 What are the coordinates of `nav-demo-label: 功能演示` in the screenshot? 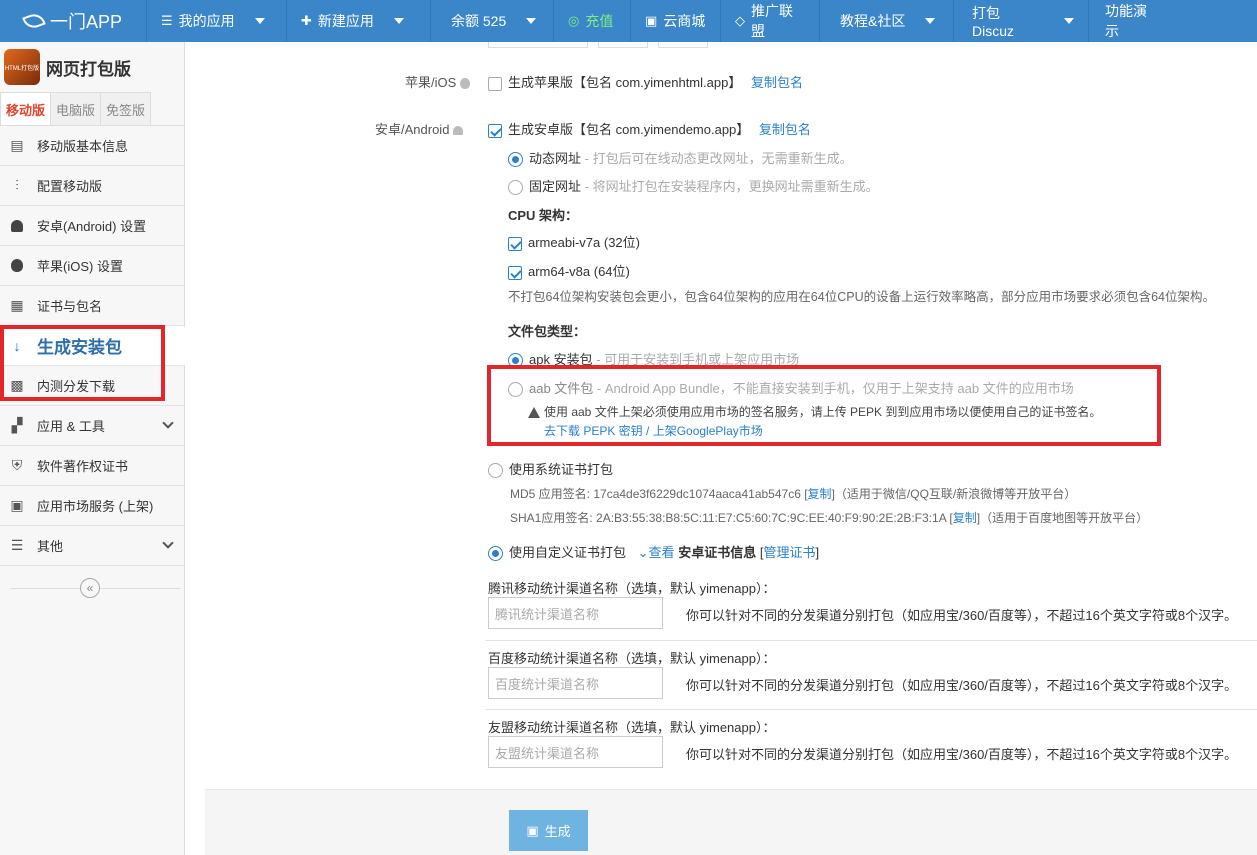 It's located at (1126, 21).